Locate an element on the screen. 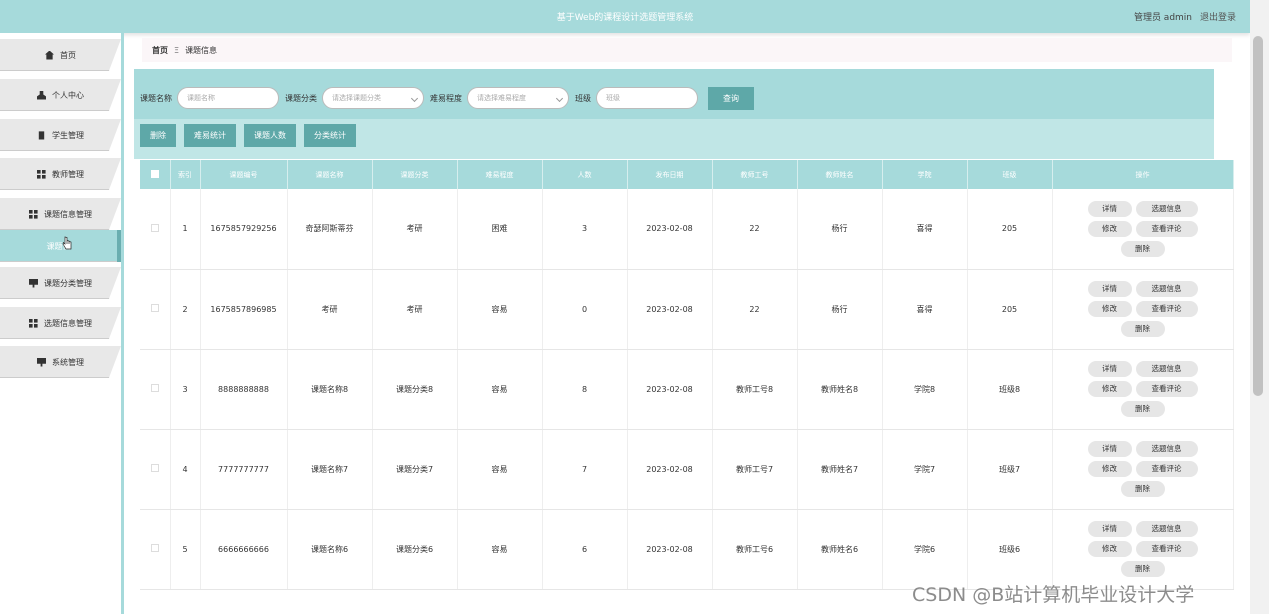  column-header: 操作 is located at coordinates (1143, 174).